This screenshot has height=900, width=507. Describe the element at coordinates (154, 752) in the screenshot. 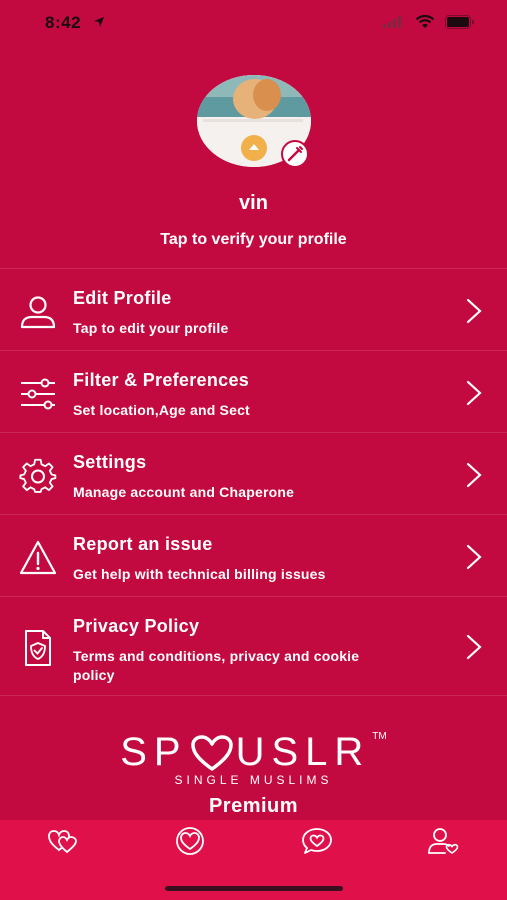

I see `brand-logo-left: SP` at that location.